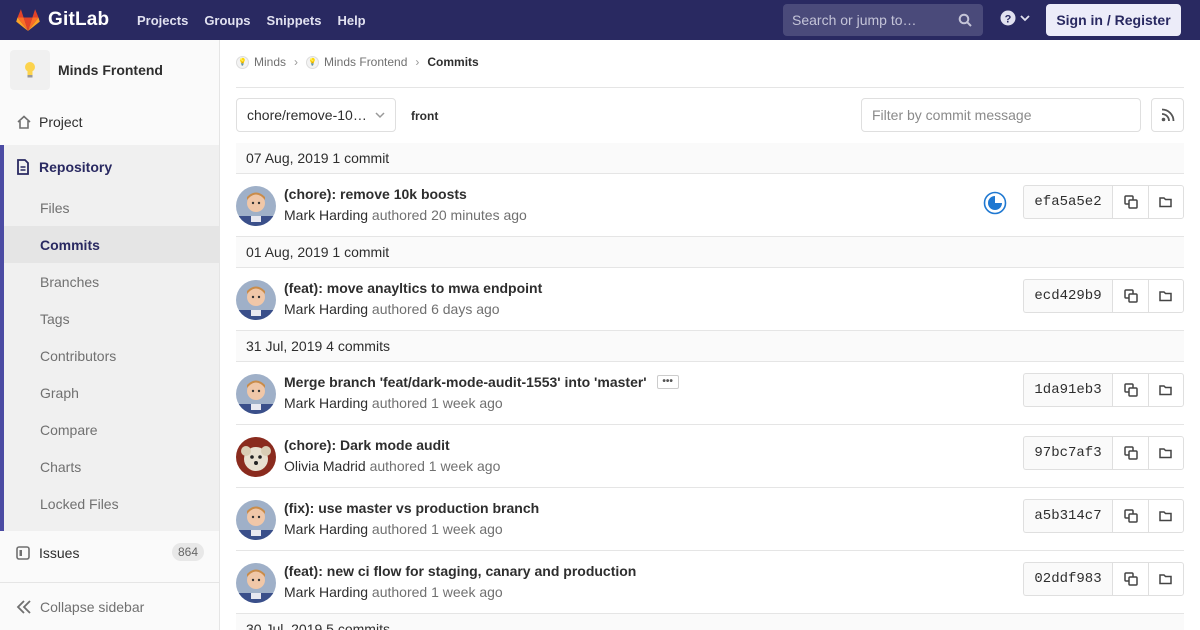 This screenshot has width=1200, height=630. I want to click on breadcrumb-group-label: Minds, so click(270, 62).